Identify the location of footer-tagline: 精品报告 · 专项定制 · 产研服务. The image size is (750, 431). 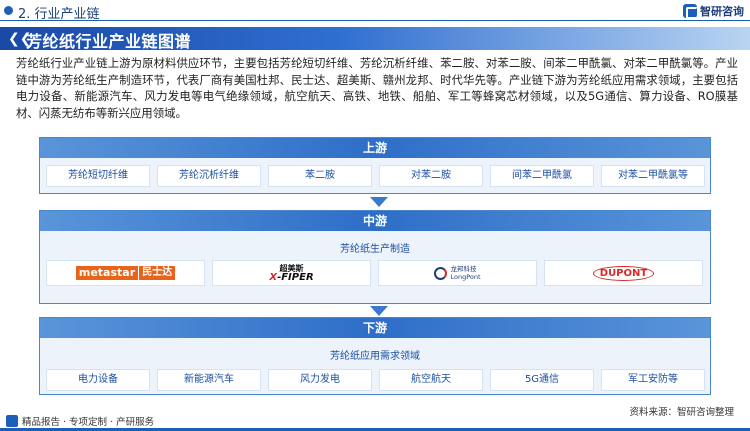
(80, 421).